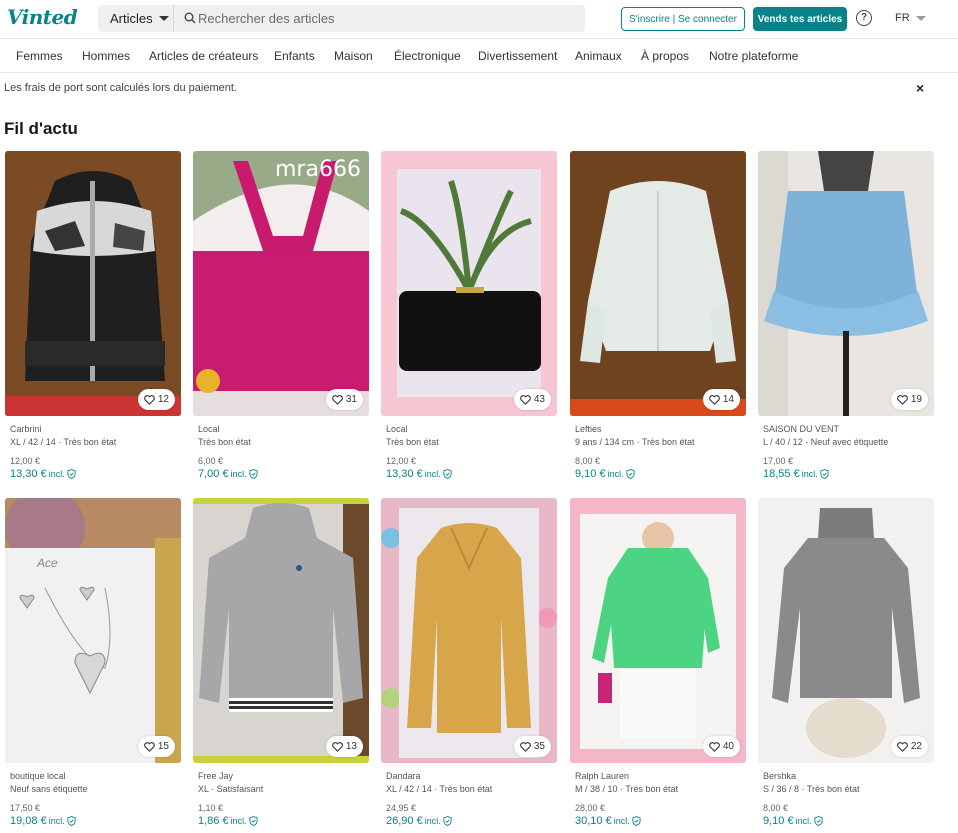 The width and height of the screenshot is (958, 833). Describe the element at coordinates (93, 474) in the screenshot. I see `product-total-price: 13,30 € incl.` at that location.